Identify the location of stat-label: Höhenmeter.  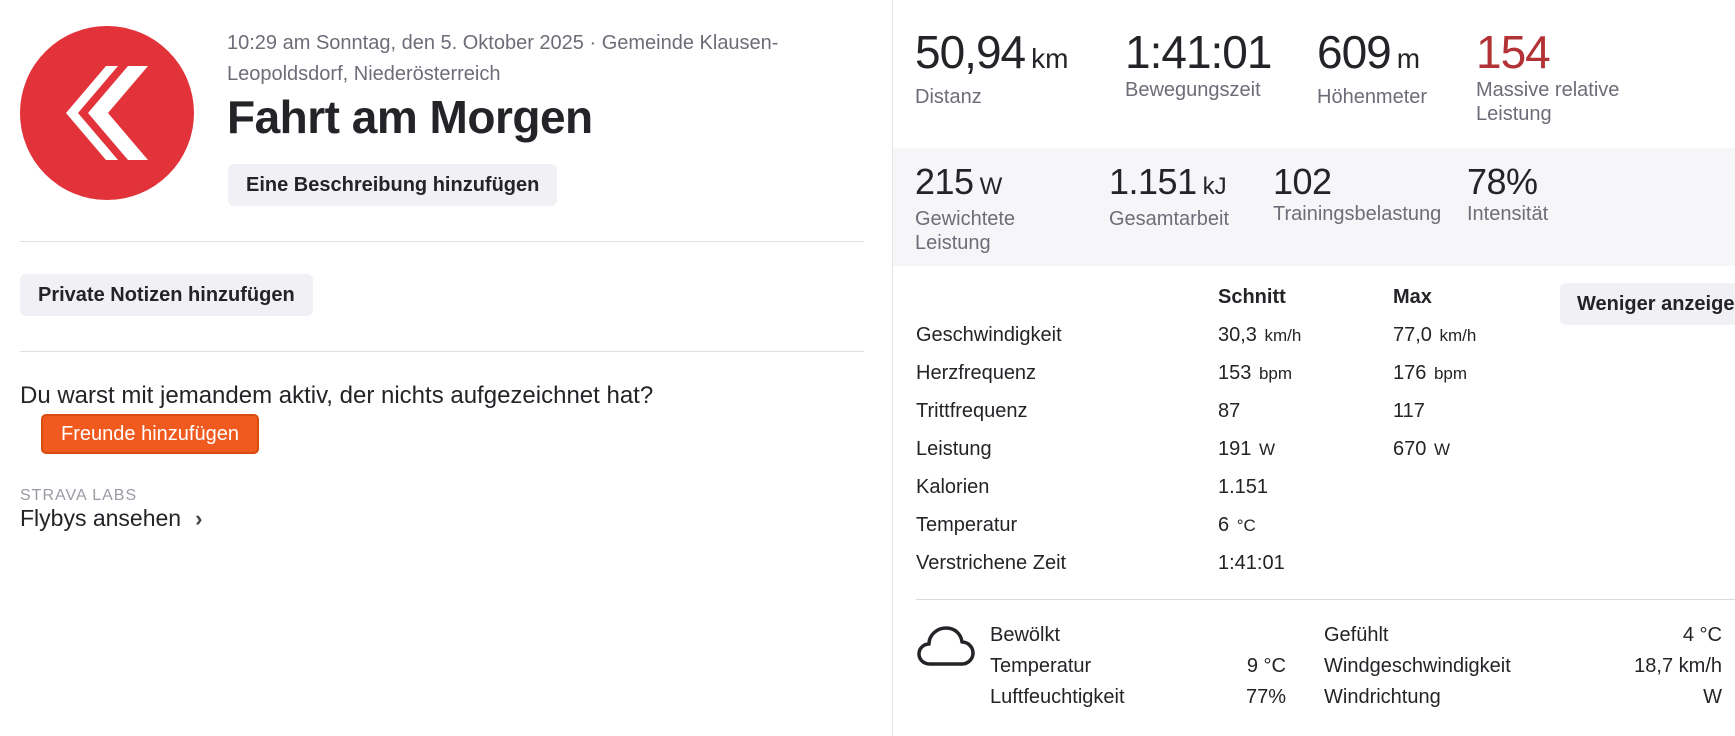
(1372, 97).